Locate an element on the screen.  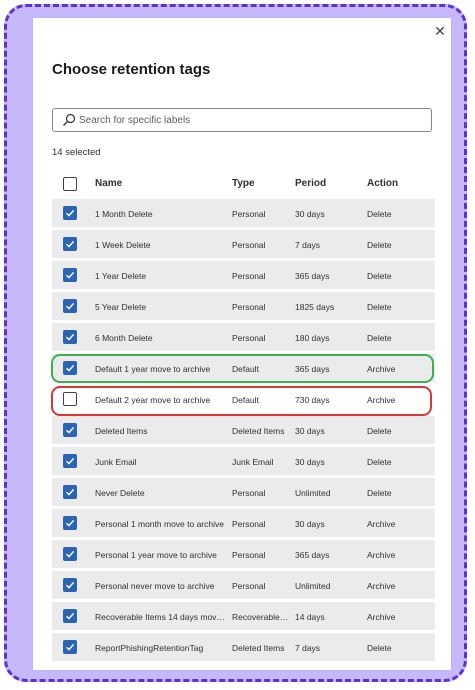
select-all-checkbox is located at coordinates (70, 184).